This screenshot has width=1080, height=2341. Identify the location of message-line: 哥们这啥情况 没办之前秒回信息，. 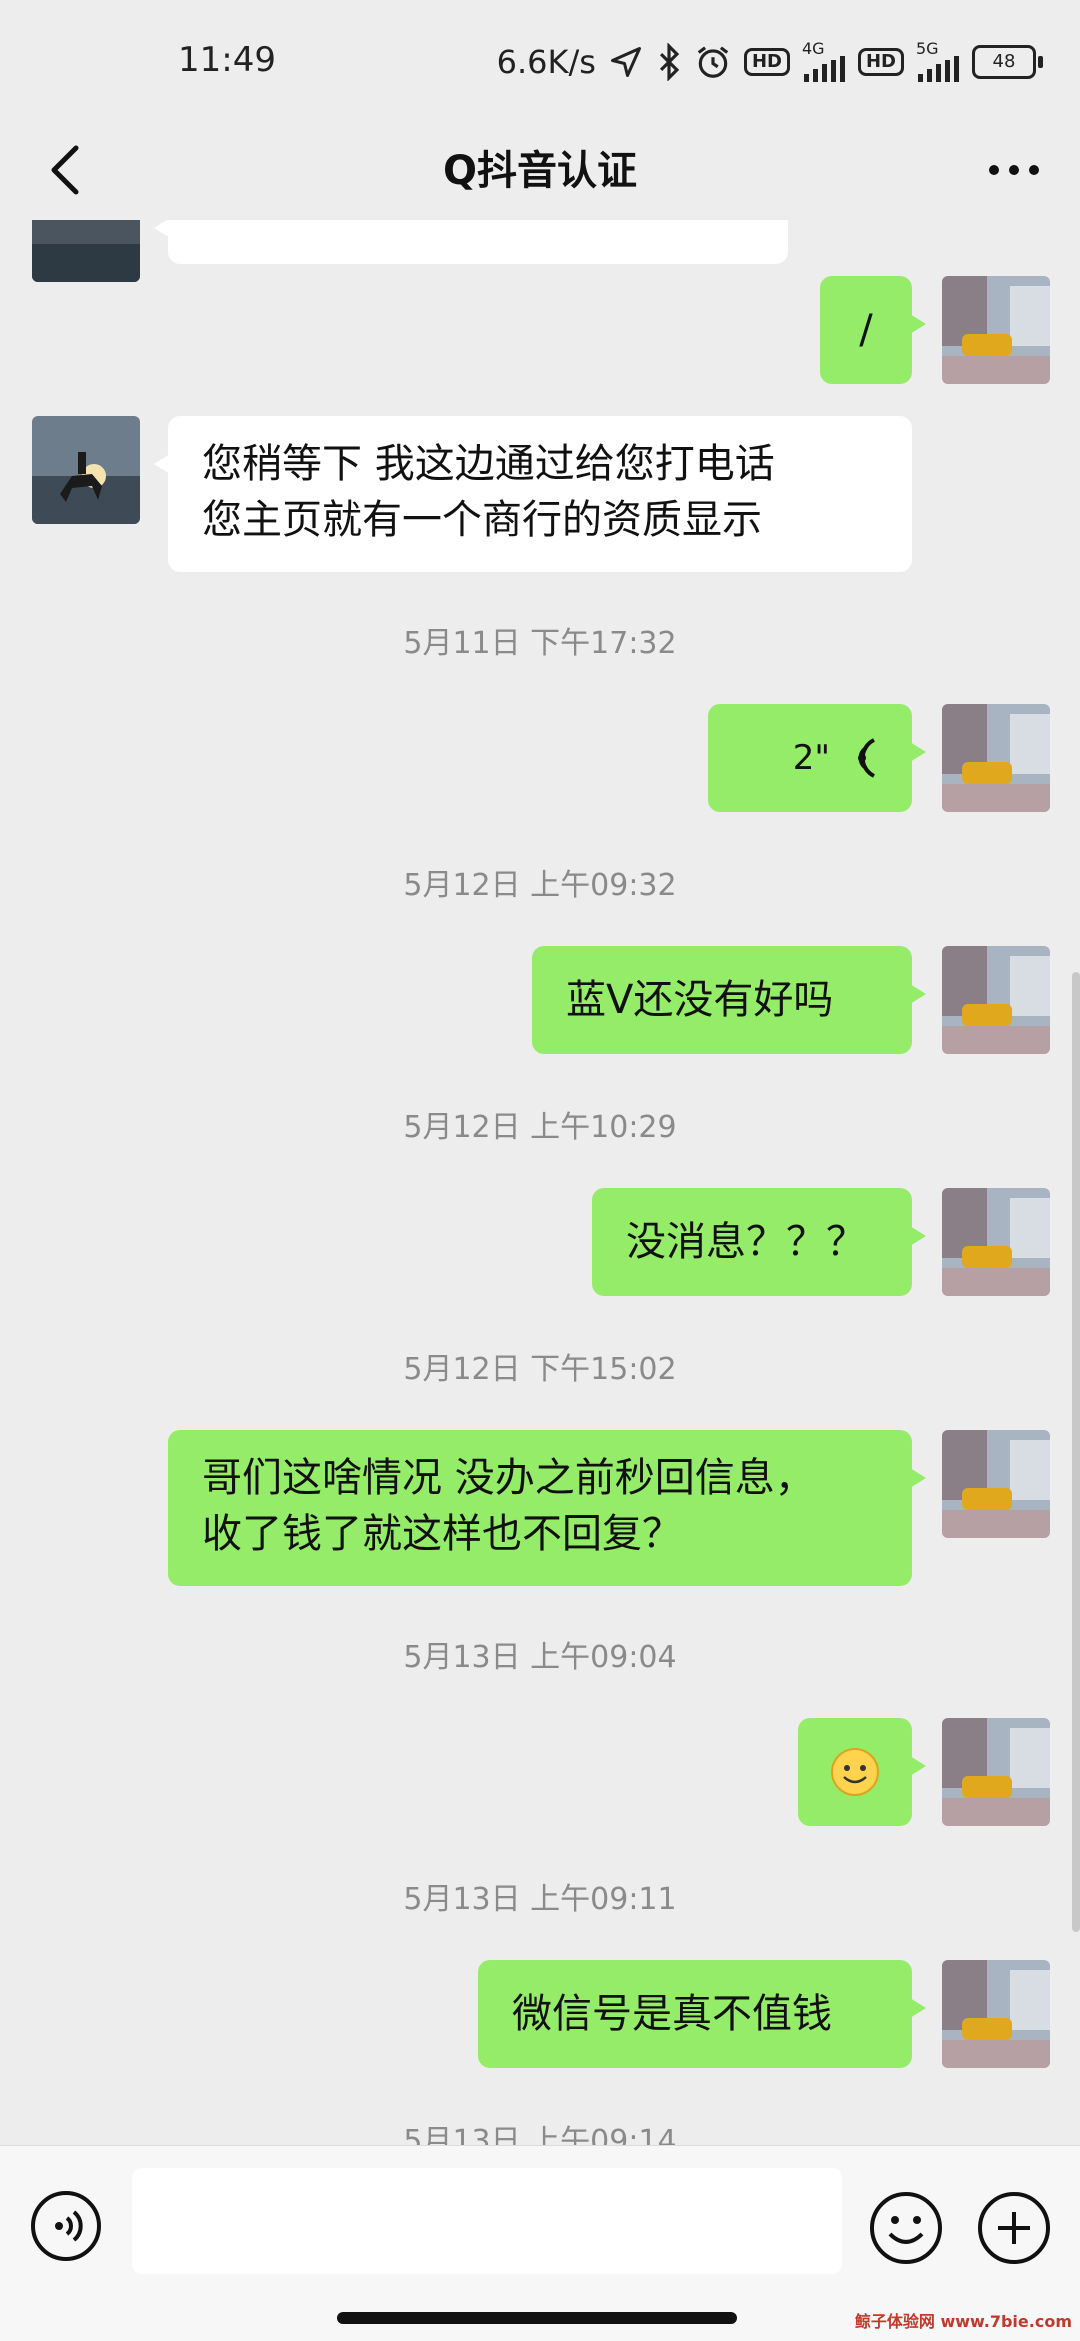
(508, 1478).